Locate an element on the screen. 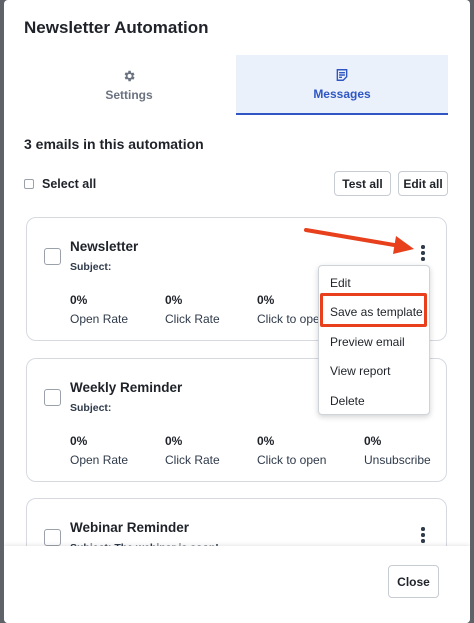 The height and width of the screenshot is (623, 474). tab-messages: Messages is located at coordinates (342, 85).